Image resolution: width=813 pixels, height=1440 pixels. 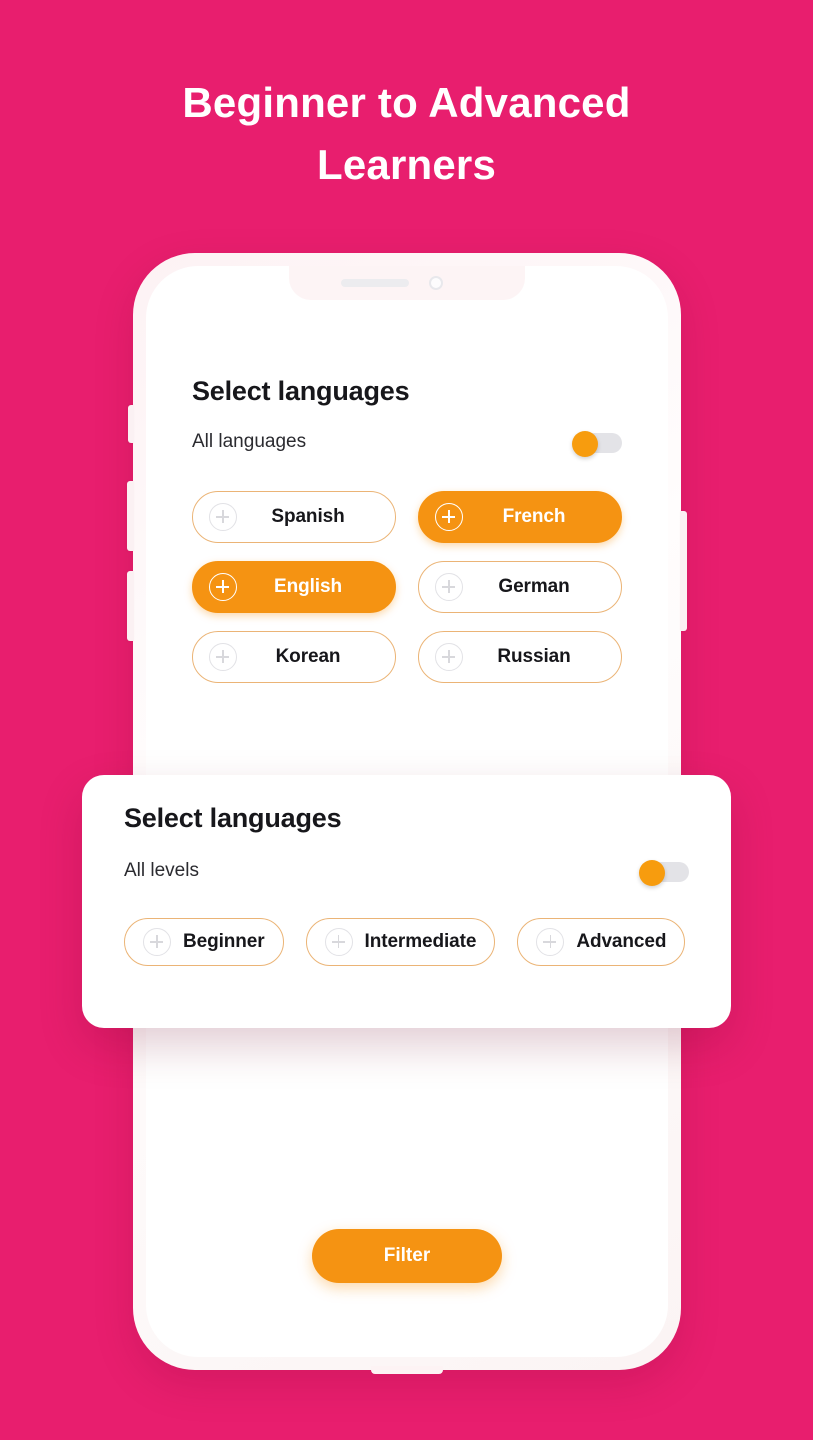 I want to click on silent-switch-button, so click(x=131, y=424).